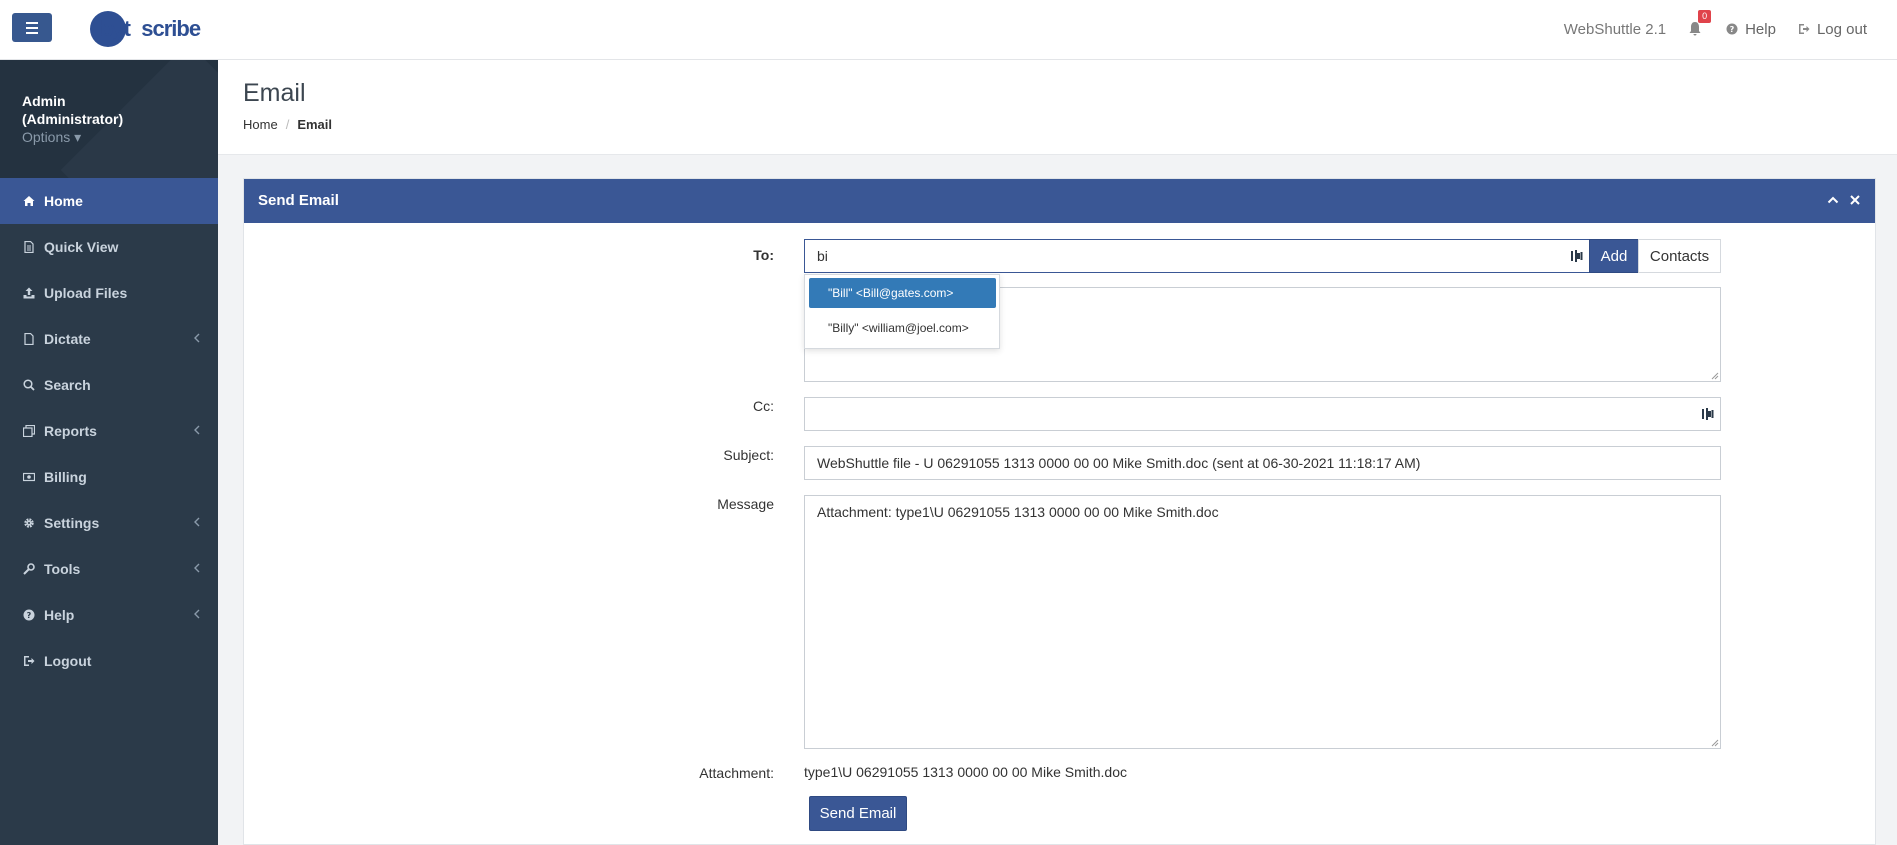 This screenshot has height=845, width=1897. What do you see at coordinates (902, 293) in the screenshot?
I see `suggestion-item: "Bill" <Bill@gates.com>` at bounding box center [902, 293].